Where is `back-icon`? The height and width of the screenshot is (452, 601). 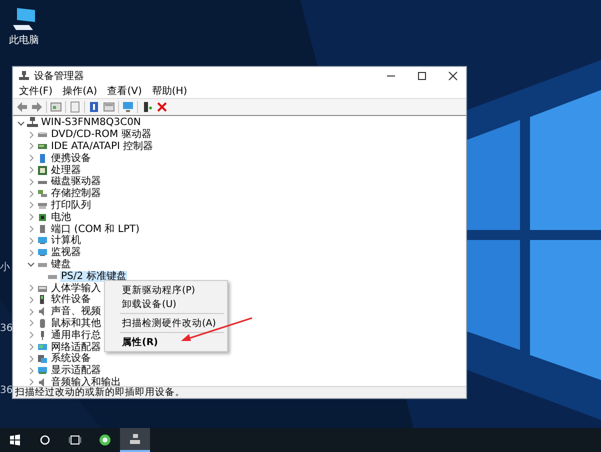
back-icon is located at coordinates (22, 107).